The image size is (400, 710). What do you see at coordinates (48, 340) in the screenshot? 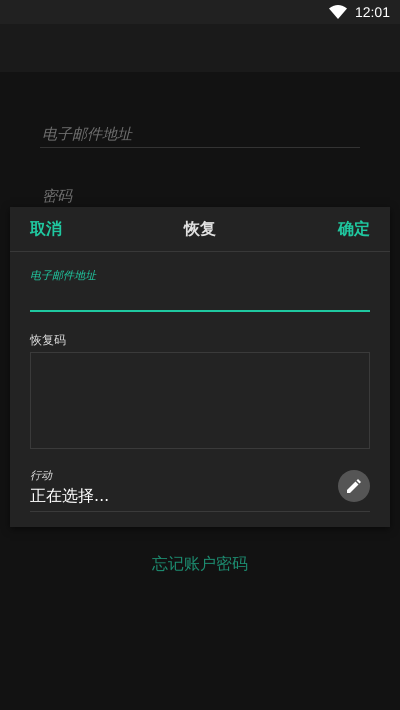
I see `recovery-code-label: 恢复码` at bounding box center [48, 340].